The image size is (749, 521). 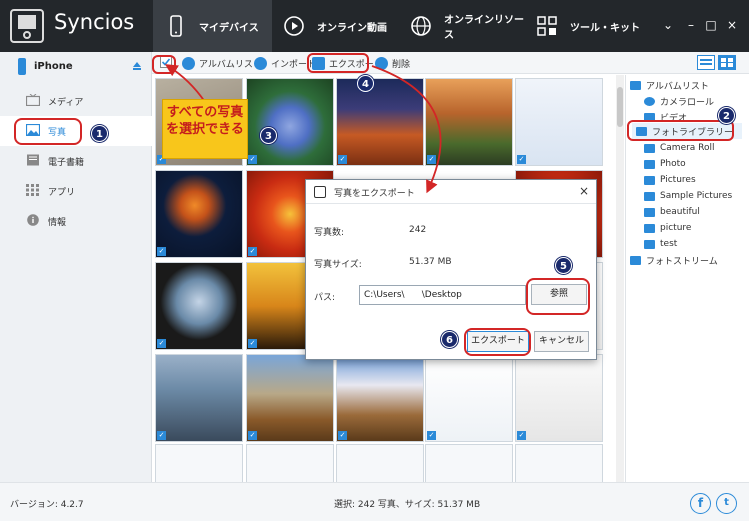 I want to click on step-badge-6: 6, so click(x=449, y=339).